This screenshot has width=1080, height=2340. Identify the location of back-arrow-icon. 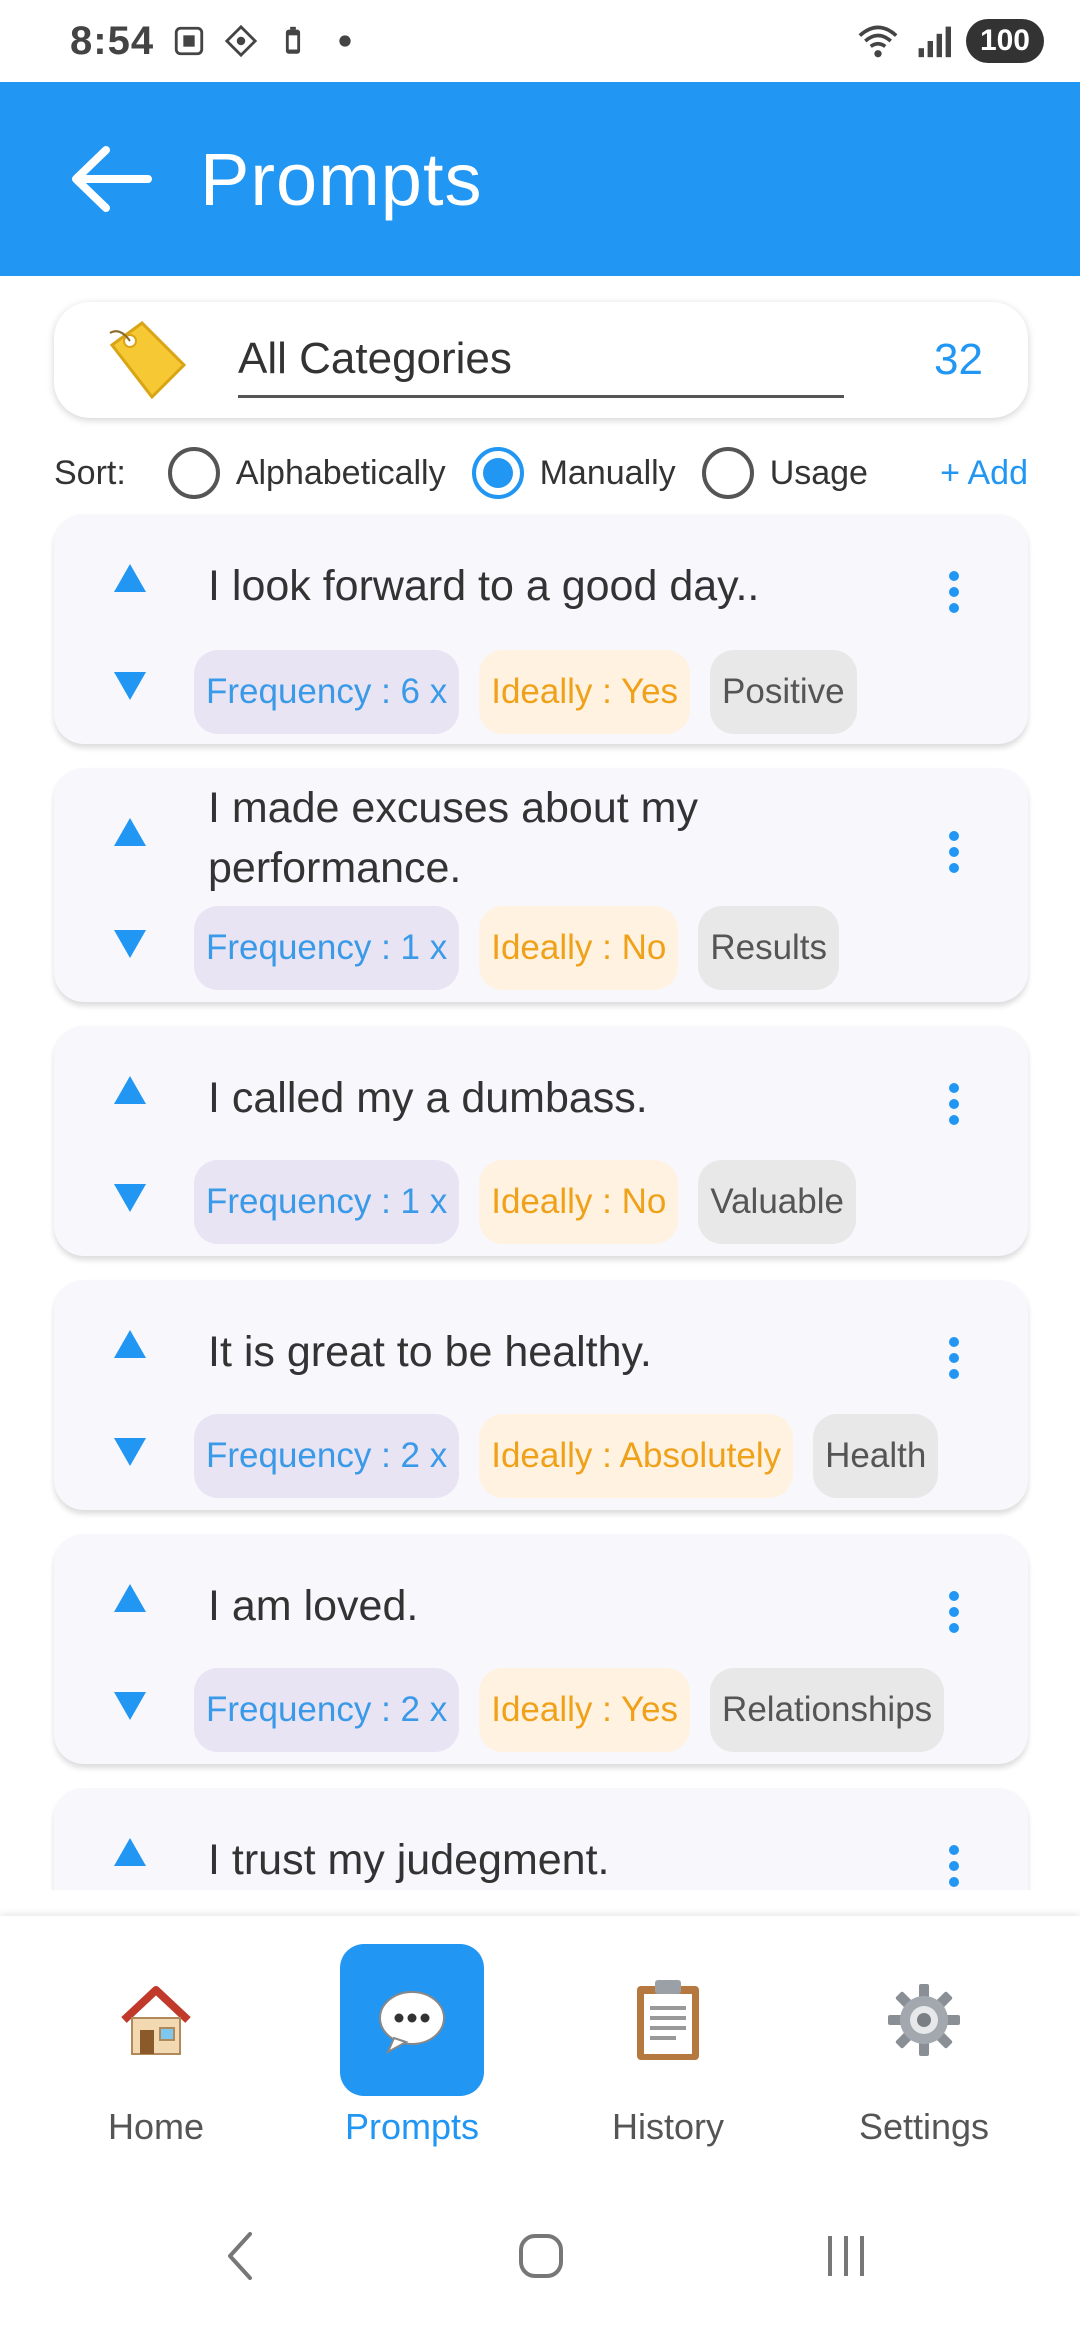
(112, 179).